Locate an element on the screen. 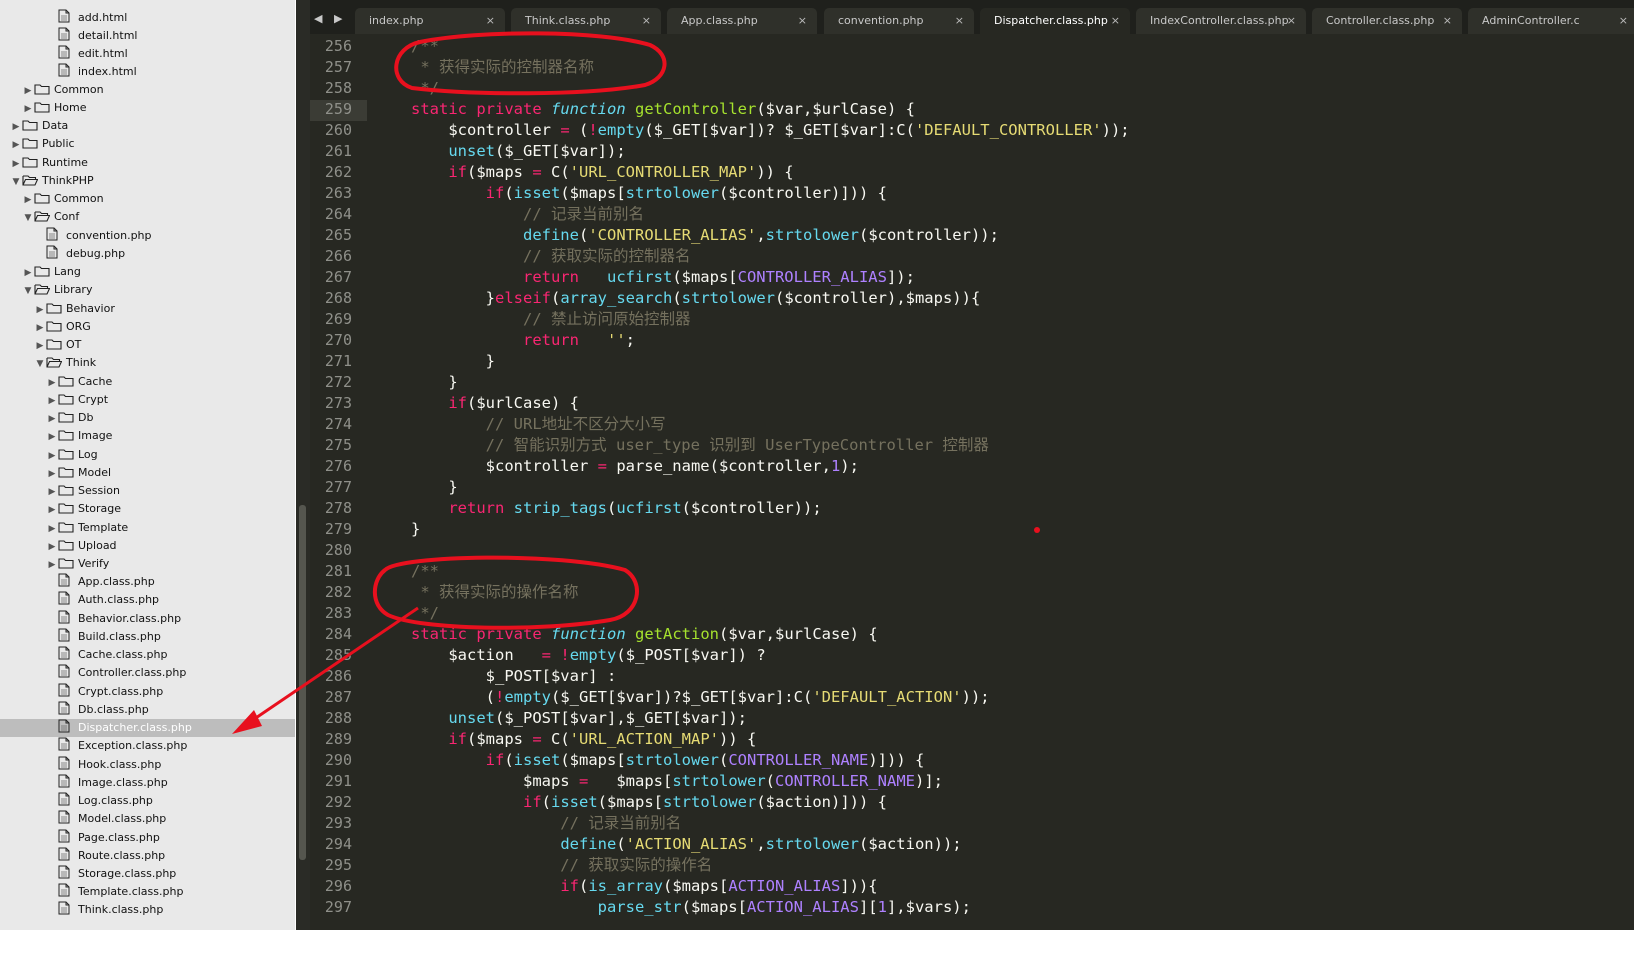  folder-item: ▶ Behavior is located at coordinates (74, 309).